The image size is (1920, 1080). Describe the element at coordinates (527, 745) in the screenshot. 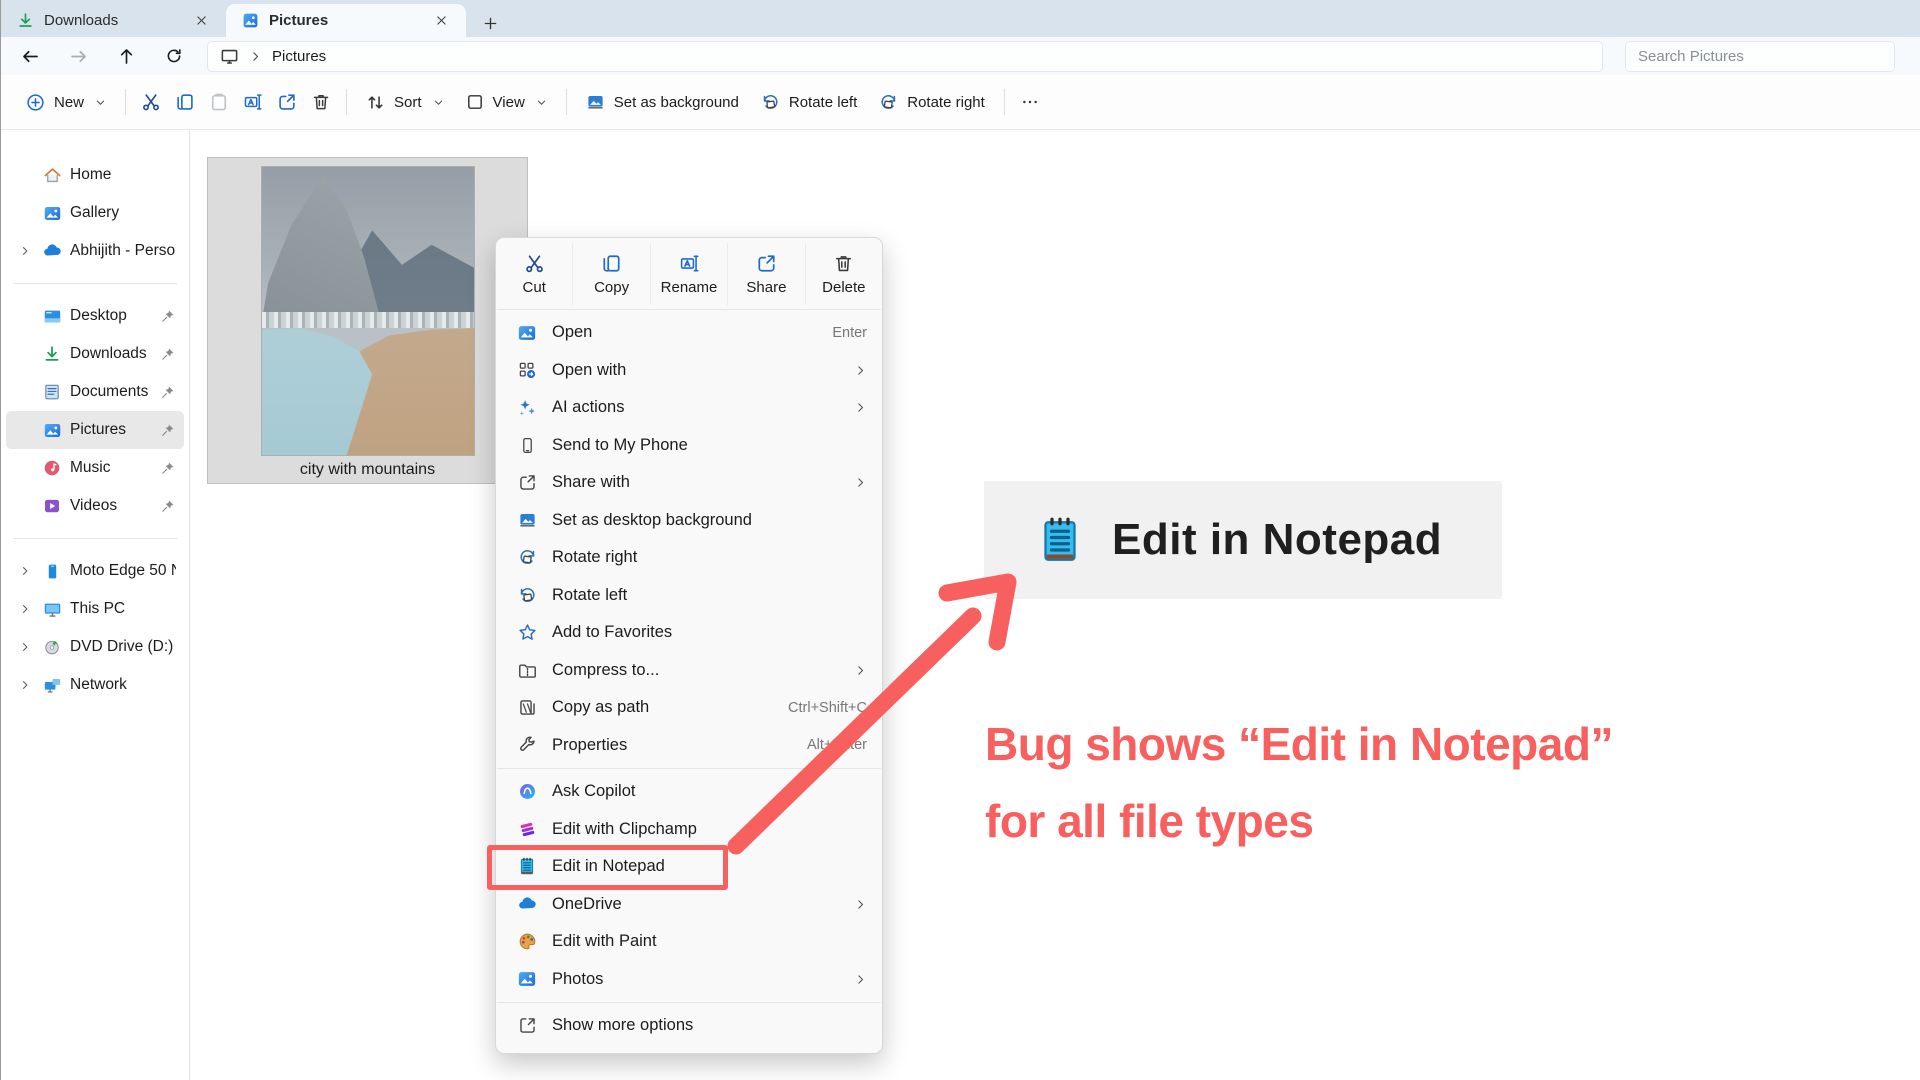

I see `wrench-icon` at that location.